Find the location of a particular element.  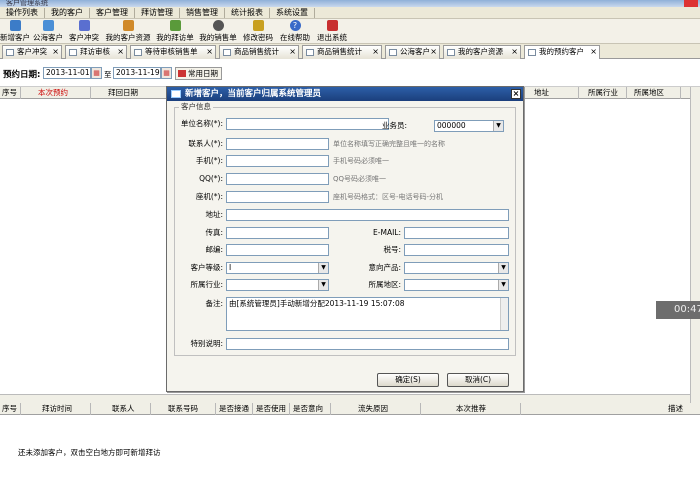

col-header-industry: 所属行业 is located at coordinates (603, 93).